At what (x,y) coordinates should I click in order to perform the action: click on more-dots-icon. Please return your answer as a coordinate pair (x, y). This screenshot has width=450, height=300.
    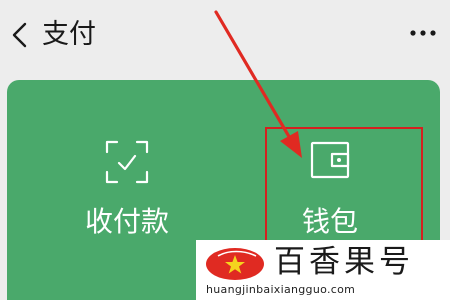
    Looking at the image, I should click on (423, 33).